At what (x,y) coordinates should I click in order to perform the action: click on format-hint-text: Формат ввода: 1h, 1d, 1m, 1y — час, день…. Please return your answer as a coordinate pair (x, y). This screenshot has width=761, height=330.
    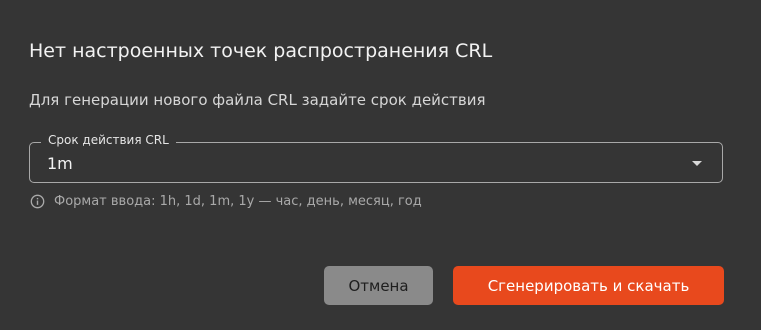
    Looking at the image, I should click on (238, 201).